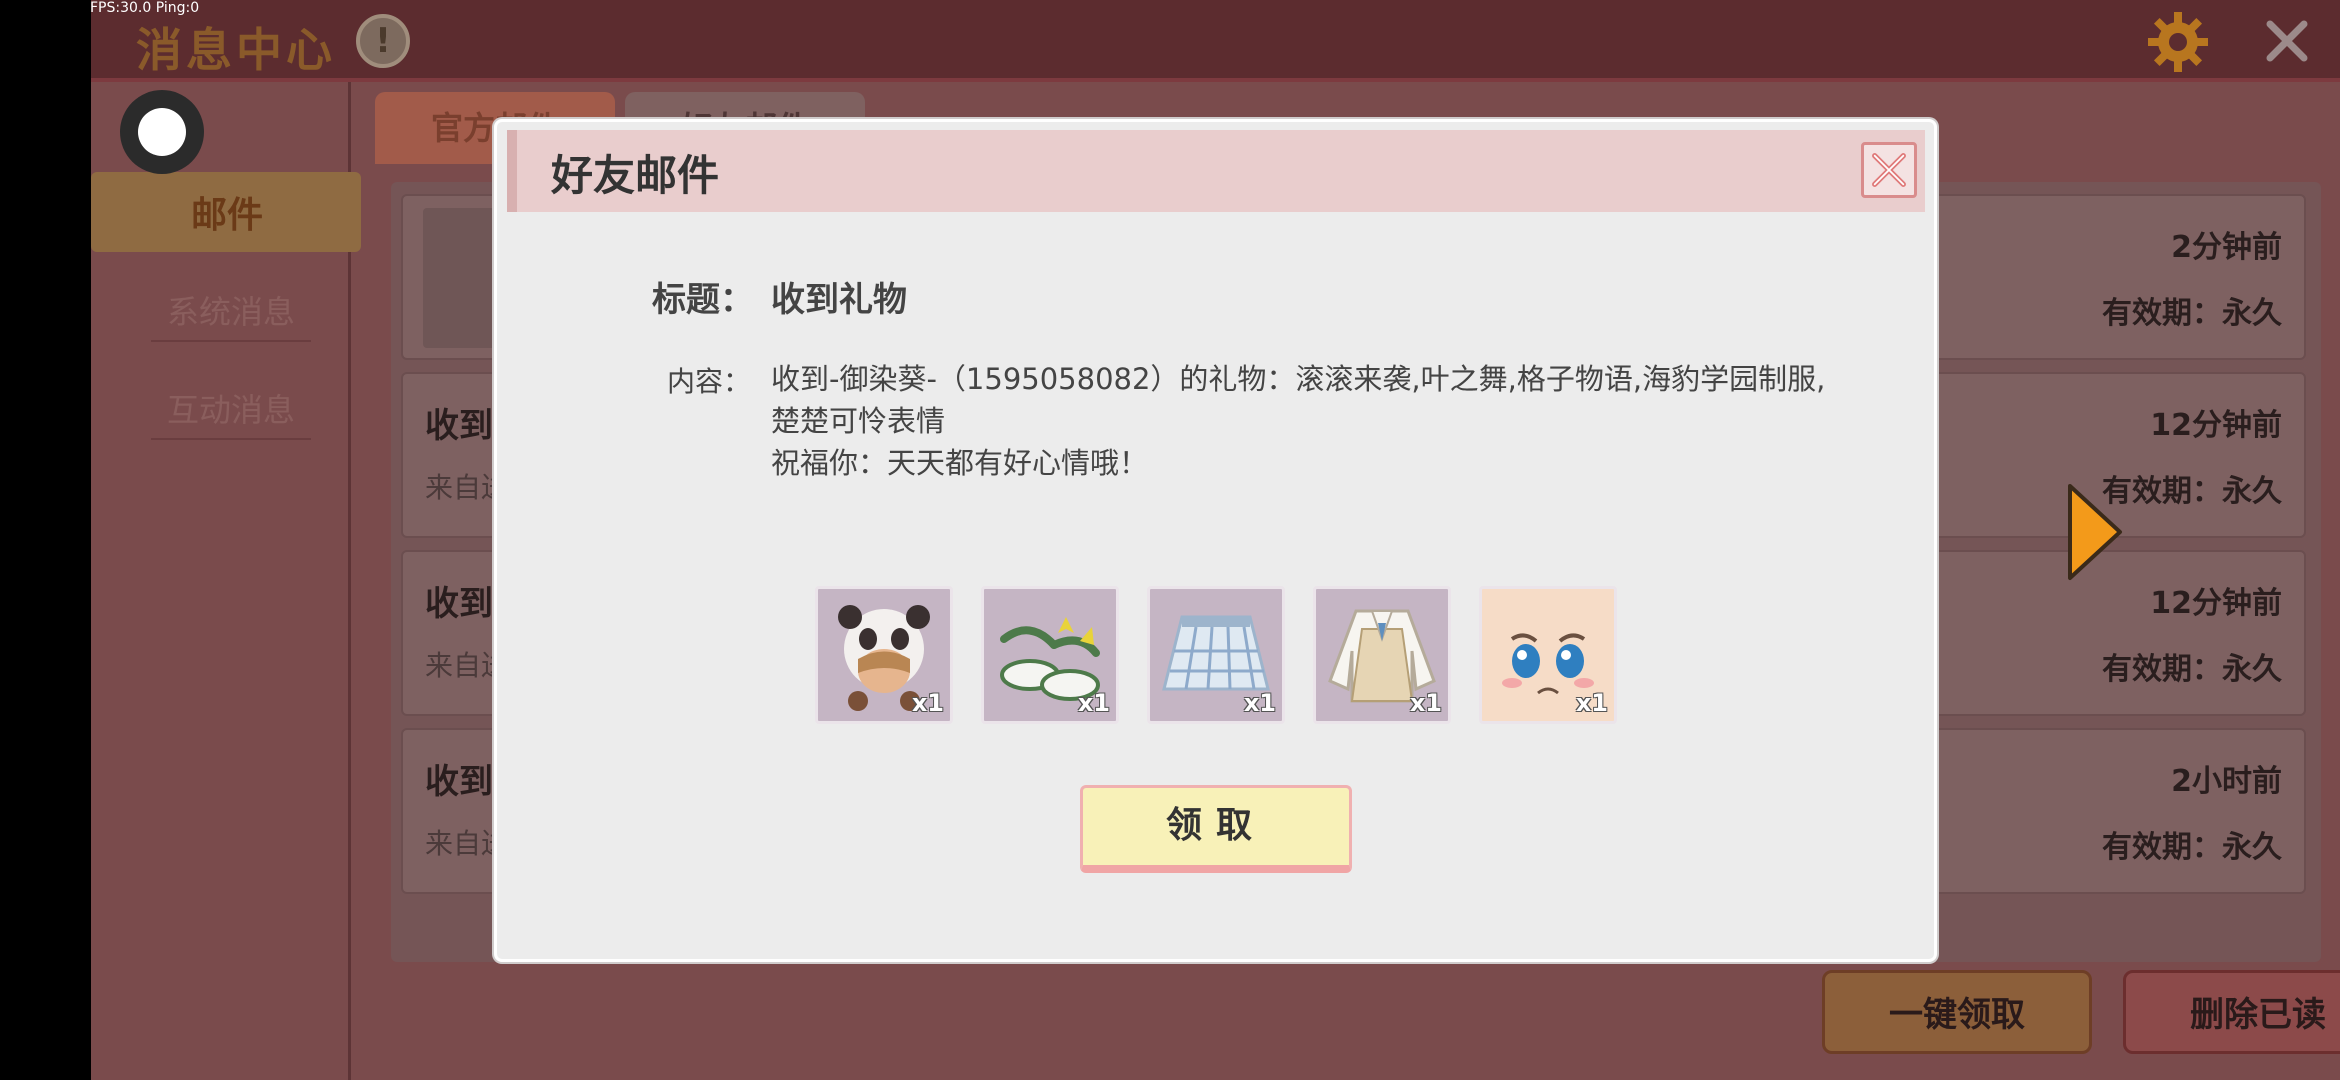 The image size is (2340, 1080). What do you see at coordinates (1382, 655) in the screenshot?
I see `gift-item-school-uniform: x1` at bounding box center [1382, 655].